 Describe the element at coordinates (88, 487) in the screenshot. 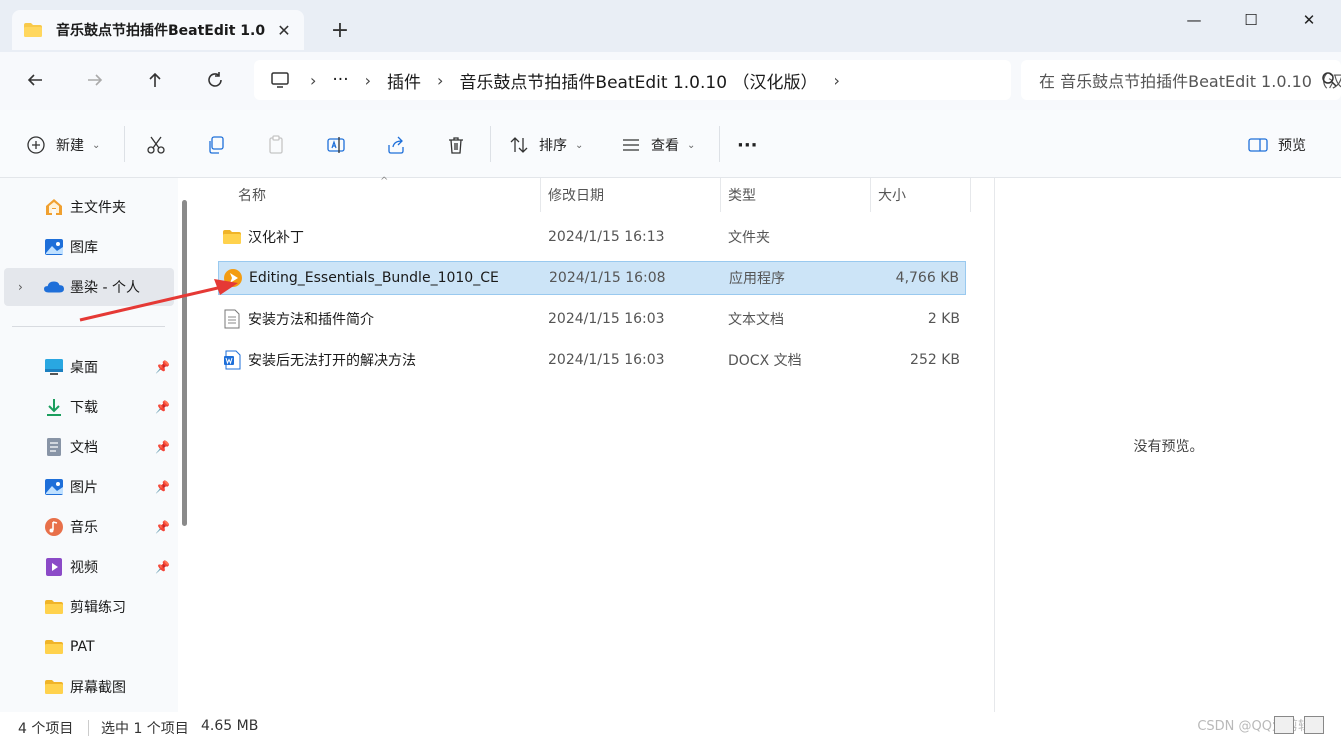

I see `sidebar-item-pictures: 图片 📌` at that location.